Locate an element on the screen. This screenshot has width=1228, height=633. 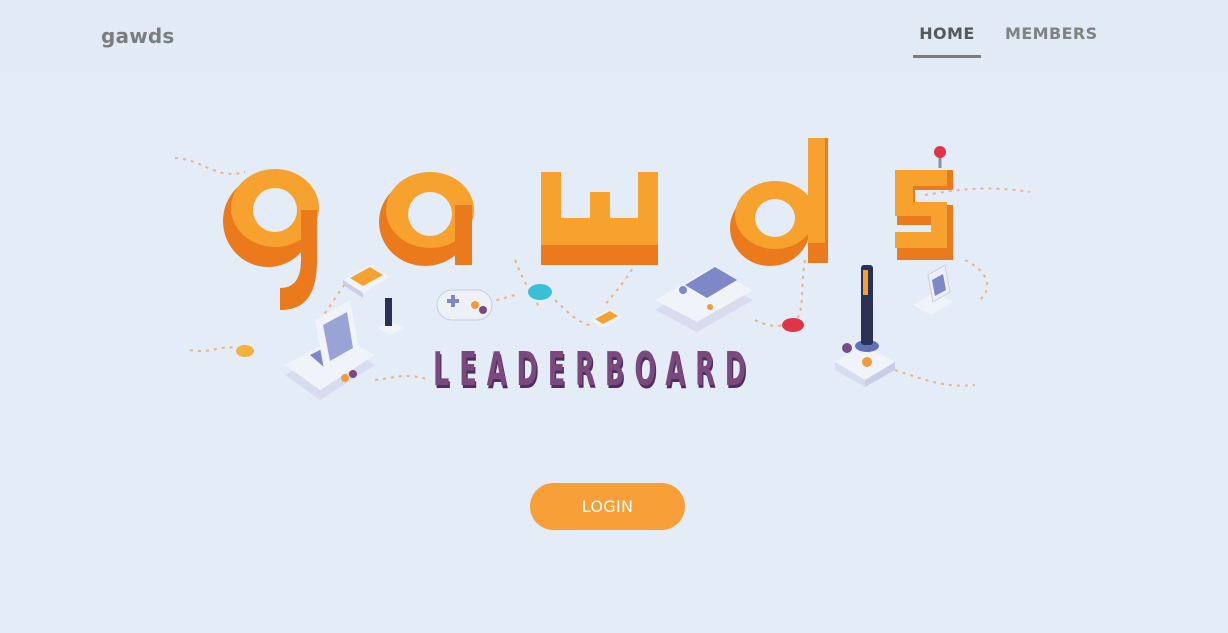
nav-home: HOME is located at coordinates (947, 33).